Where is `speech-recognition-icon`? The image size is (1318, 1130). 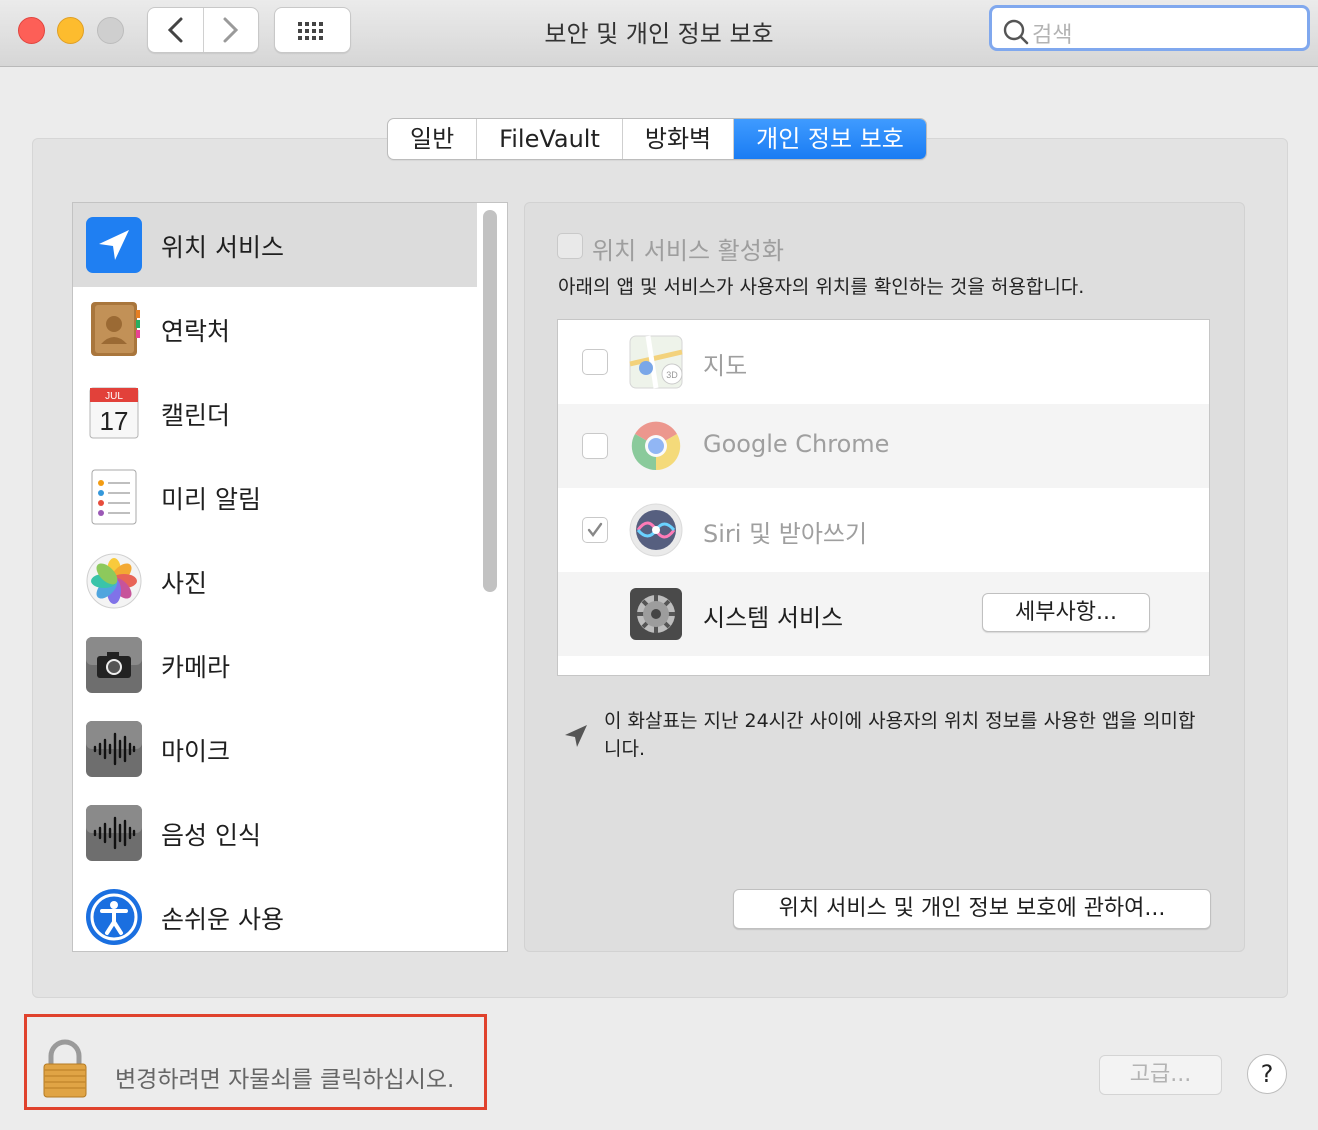 speech-recognition-icon is located at coordinates (114, 833).